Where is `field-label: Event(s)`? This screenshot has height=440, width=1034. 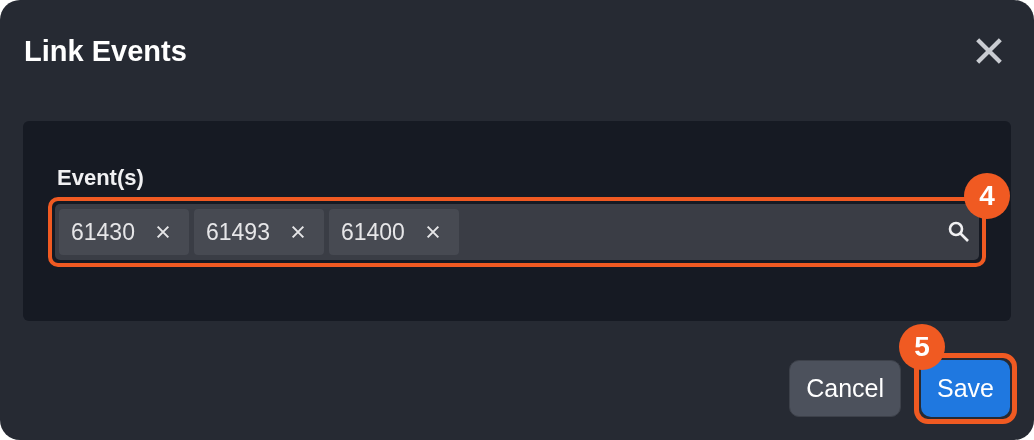
field-label: Event(s) is located at coordinates (101, 178).